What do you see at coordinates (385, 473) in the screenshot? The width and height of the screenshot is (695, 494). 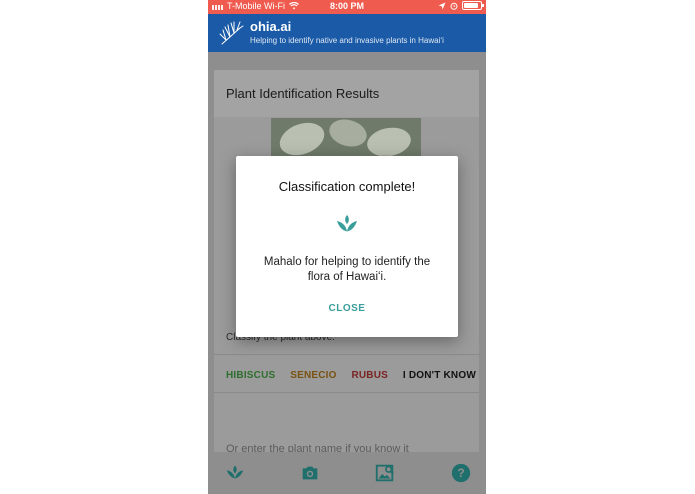 I see `gallery-search-icon` at bounding box center [385, 473].